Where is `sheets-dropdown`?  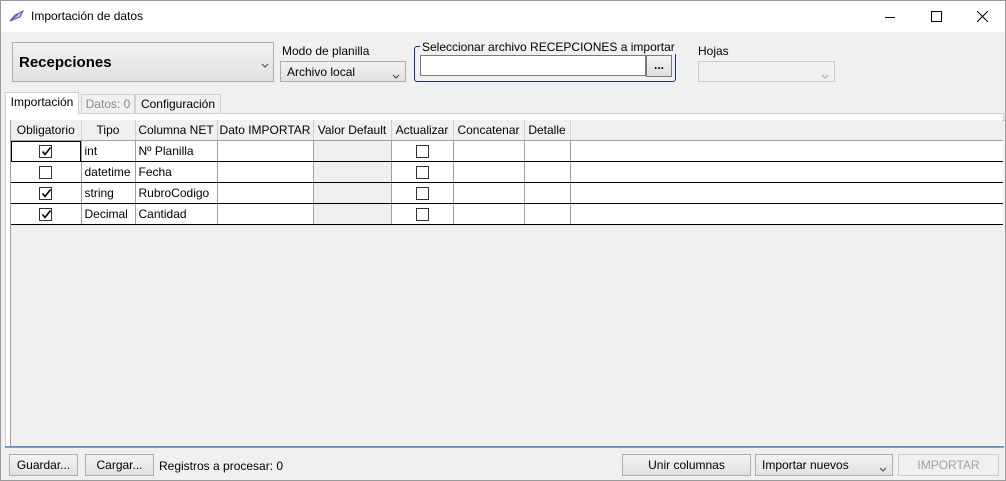 sheets-dropdown is located at coordinates (766, 71).